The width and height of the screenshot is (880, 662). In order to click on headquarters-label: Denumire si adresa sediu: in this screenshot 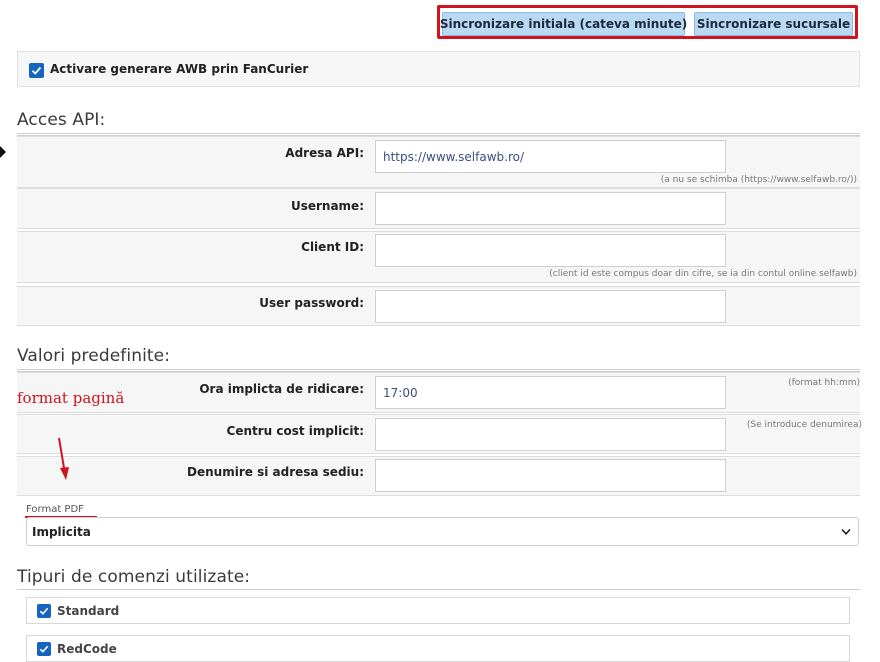, I will do `click(275, 472)`.